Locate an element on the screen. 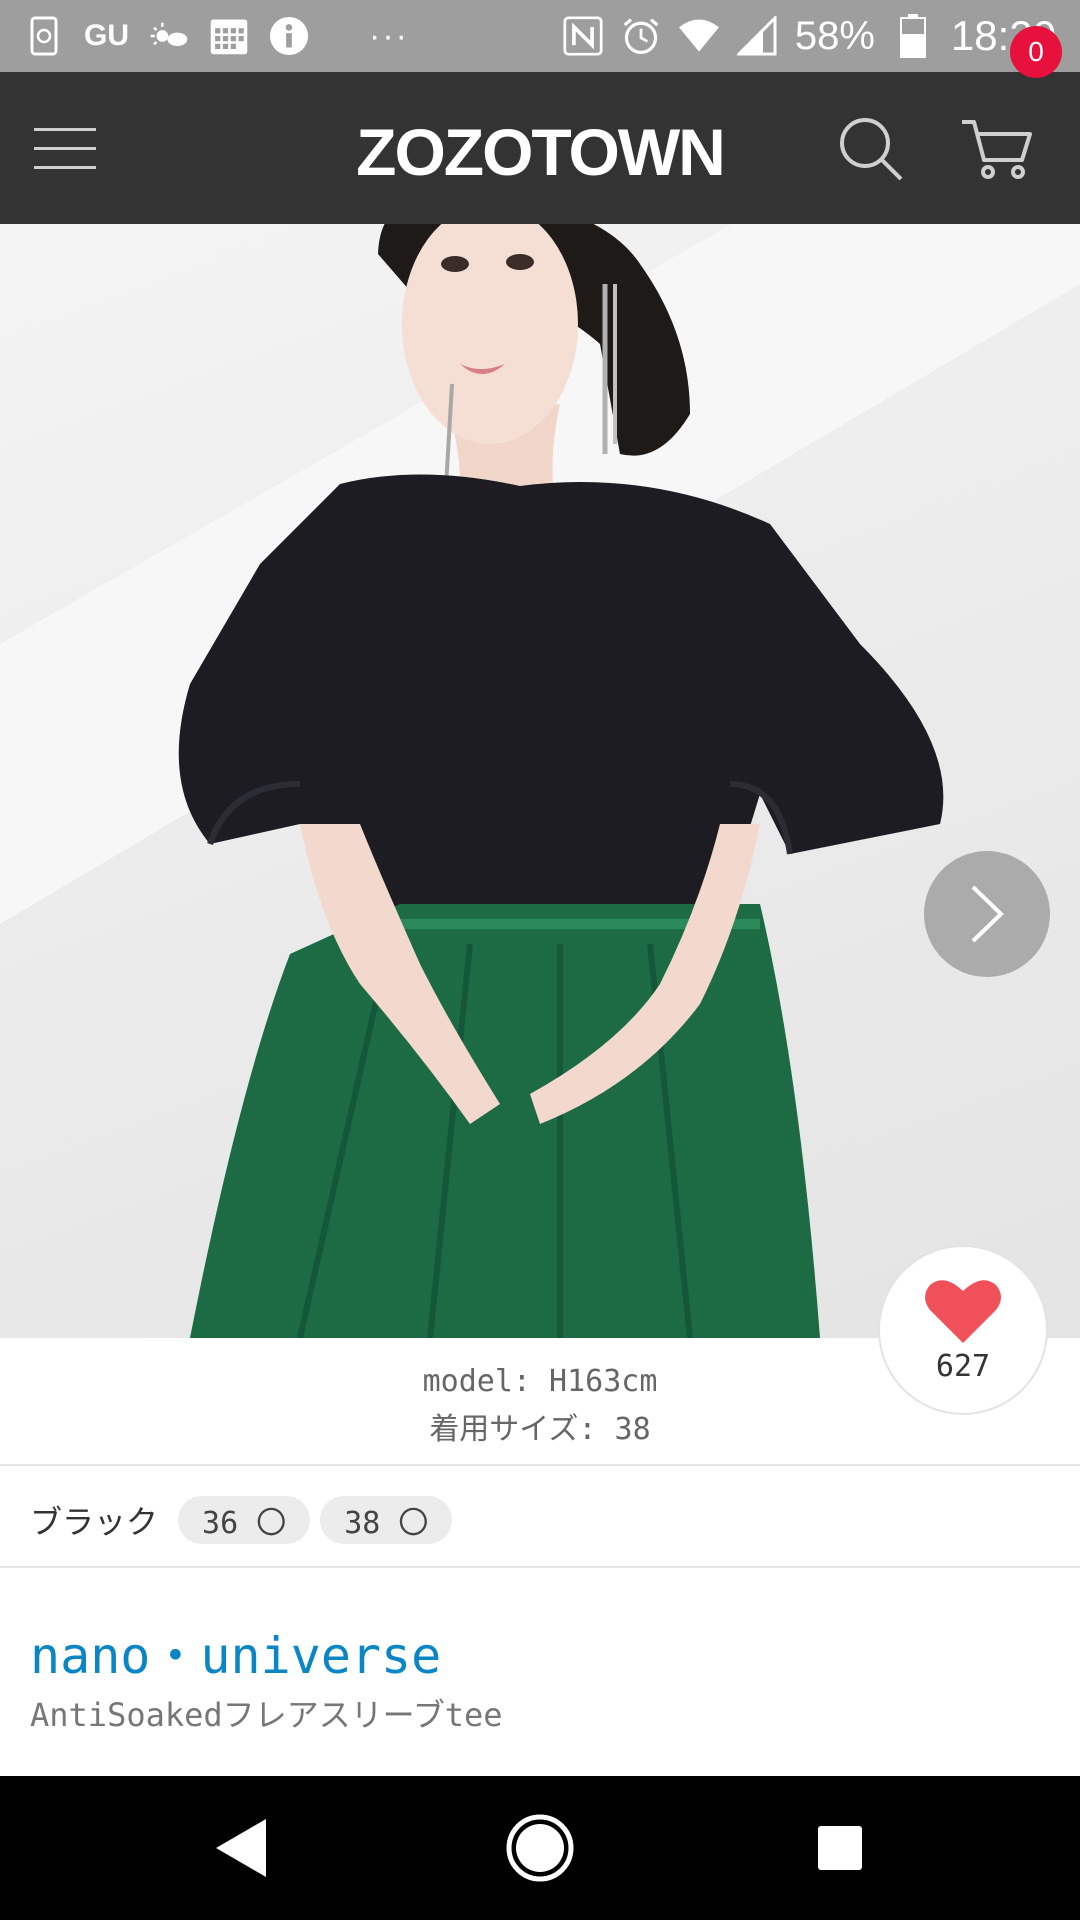 The width and height of the screenshot is (1080, 1920). status-bar: GU ··· 58% 18:20 is located at coordinates (540, 36).